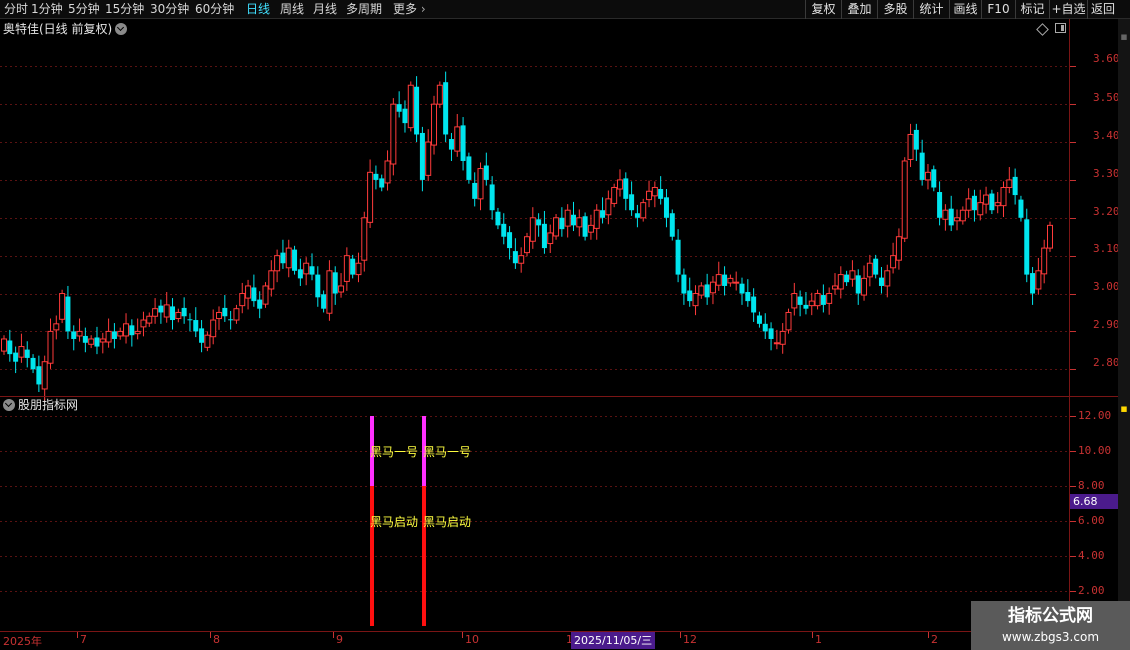 The image size is (1130, 650). Describe the element at coordinates (65, 29) in the screenshot. I see `main-chart-title: 奥特佳(日线 前复权)` at that location.